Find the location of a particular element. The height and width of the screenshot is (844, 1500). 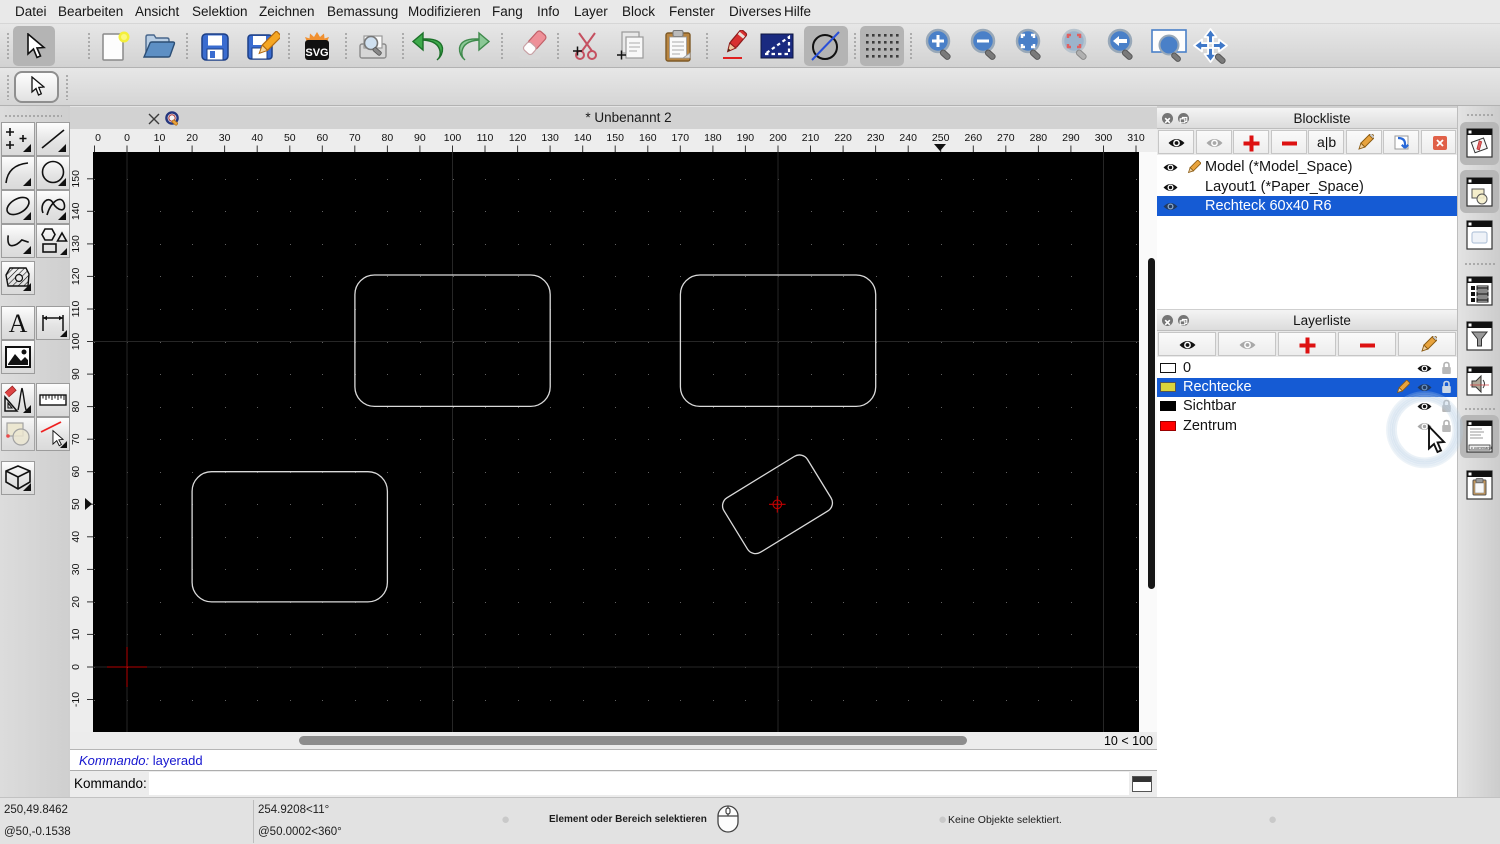

svg-text: 210 is located at coordinates (811, 138).